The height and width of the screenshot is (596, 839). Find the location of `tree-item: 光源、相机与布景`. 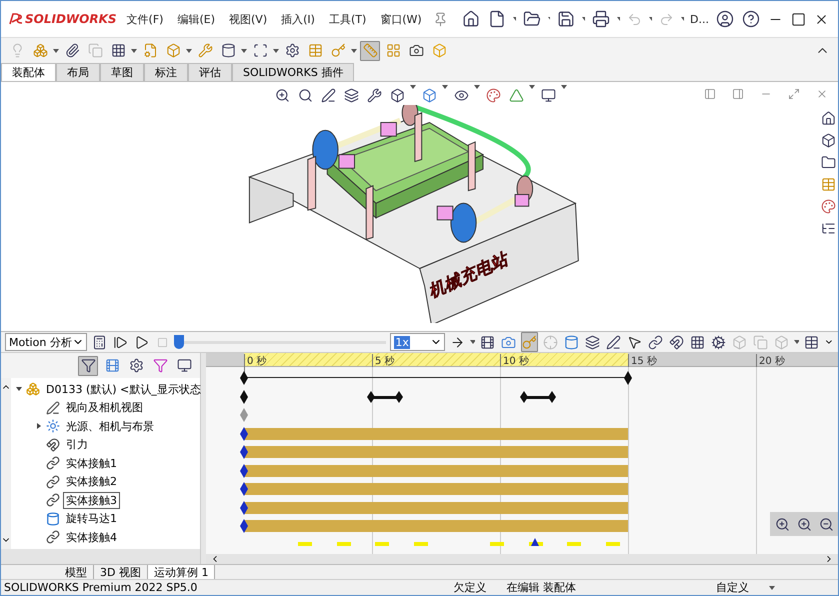

tree-item: 光源、相机与布景 is located at coordinates (110, 426).